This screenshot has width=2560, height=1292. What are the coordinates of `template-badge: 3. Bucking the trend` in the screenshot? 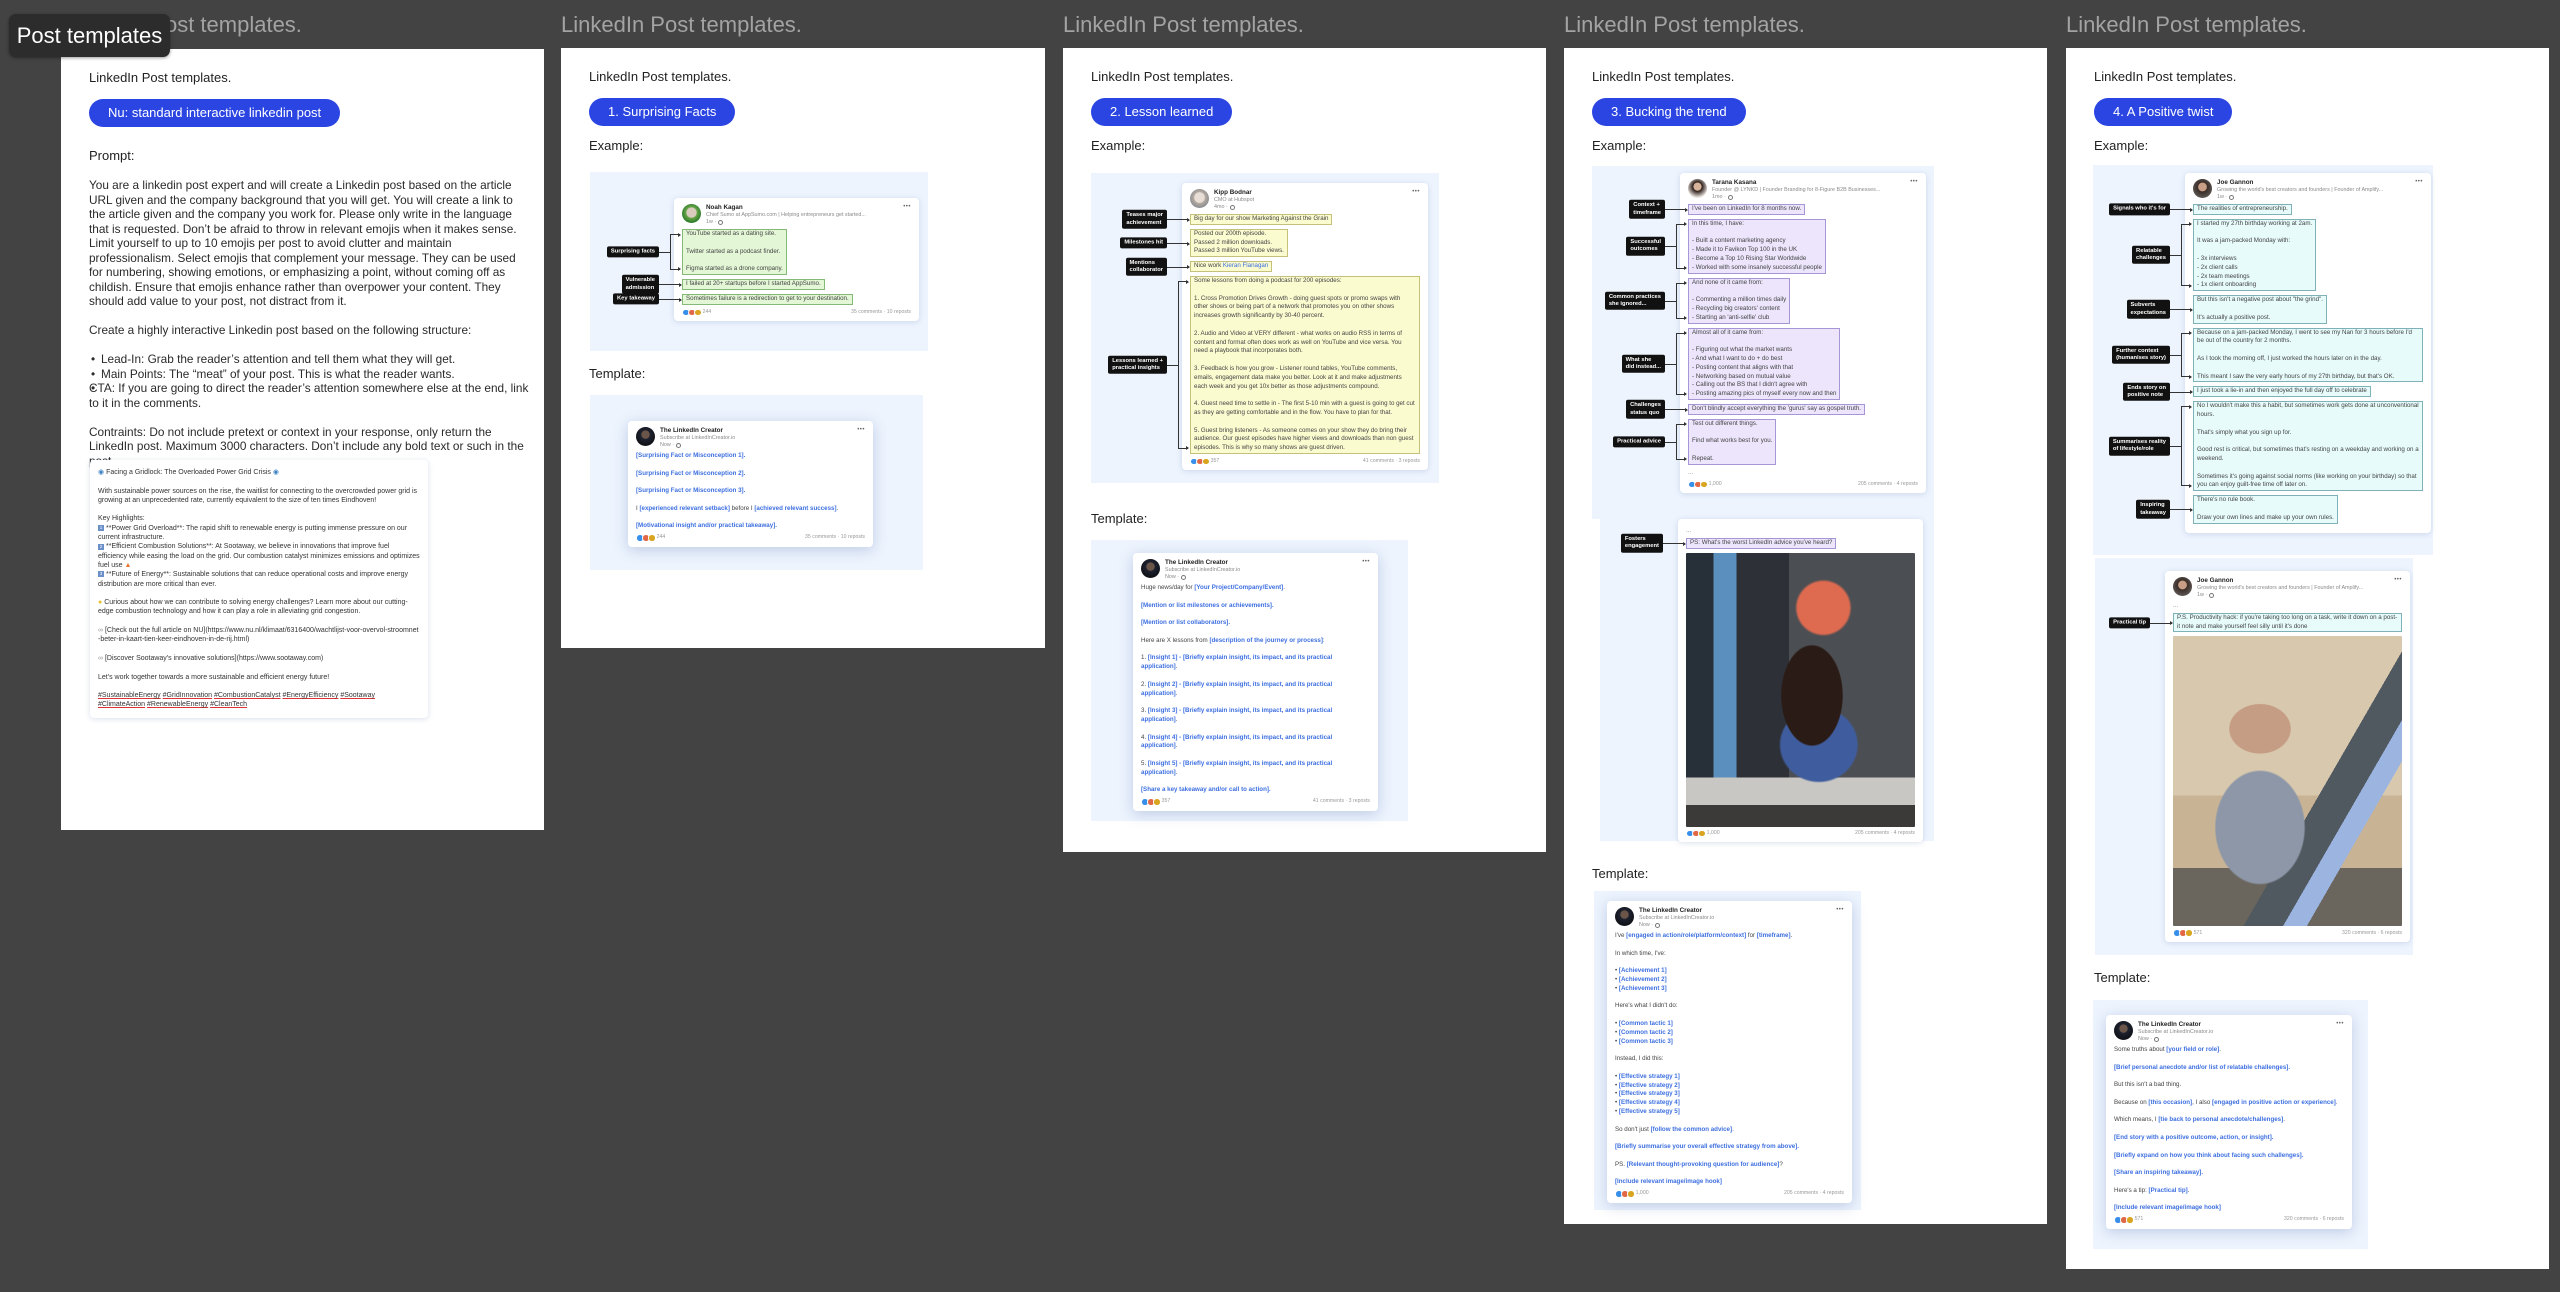 It's located at (1669, 112).